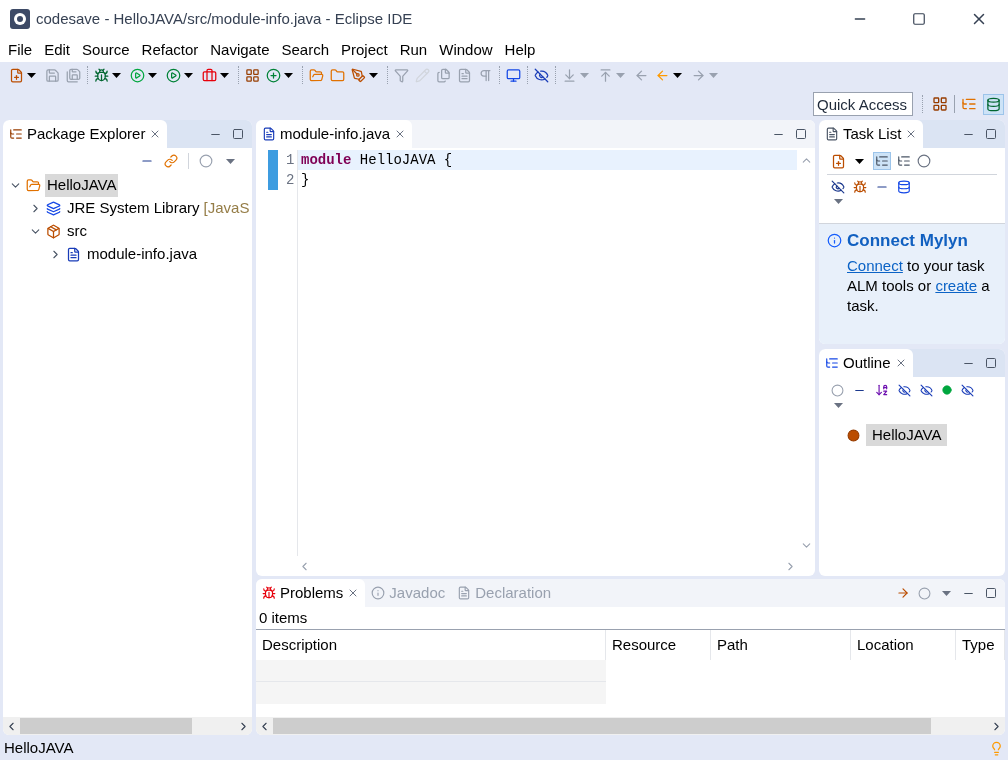  Describe the element at coordinates (875, 265) in the screenshot. I see `connect-link: Connect` at that location.